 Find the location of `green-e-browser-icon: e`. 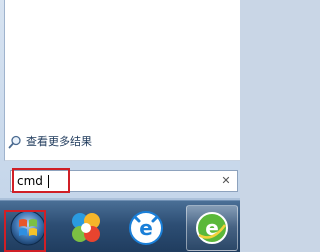

green-e-browser-icon: e is located at coordinates (212, 228).